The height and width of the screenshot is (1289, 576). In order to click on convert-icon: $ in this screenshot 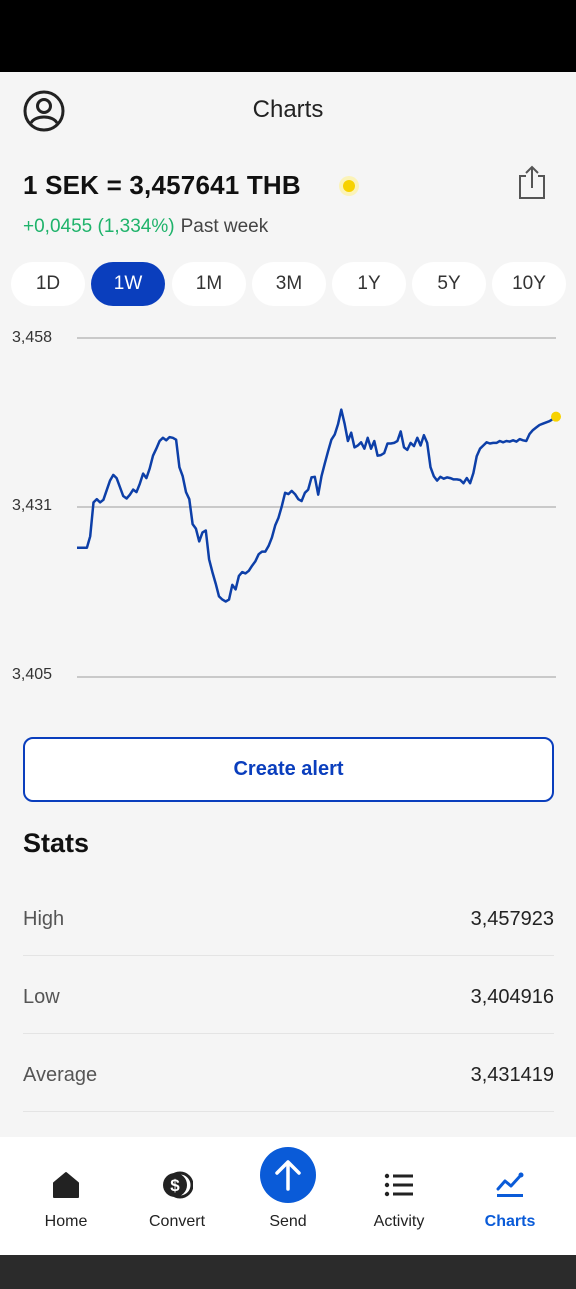, I will do `click(178, 1185)`.